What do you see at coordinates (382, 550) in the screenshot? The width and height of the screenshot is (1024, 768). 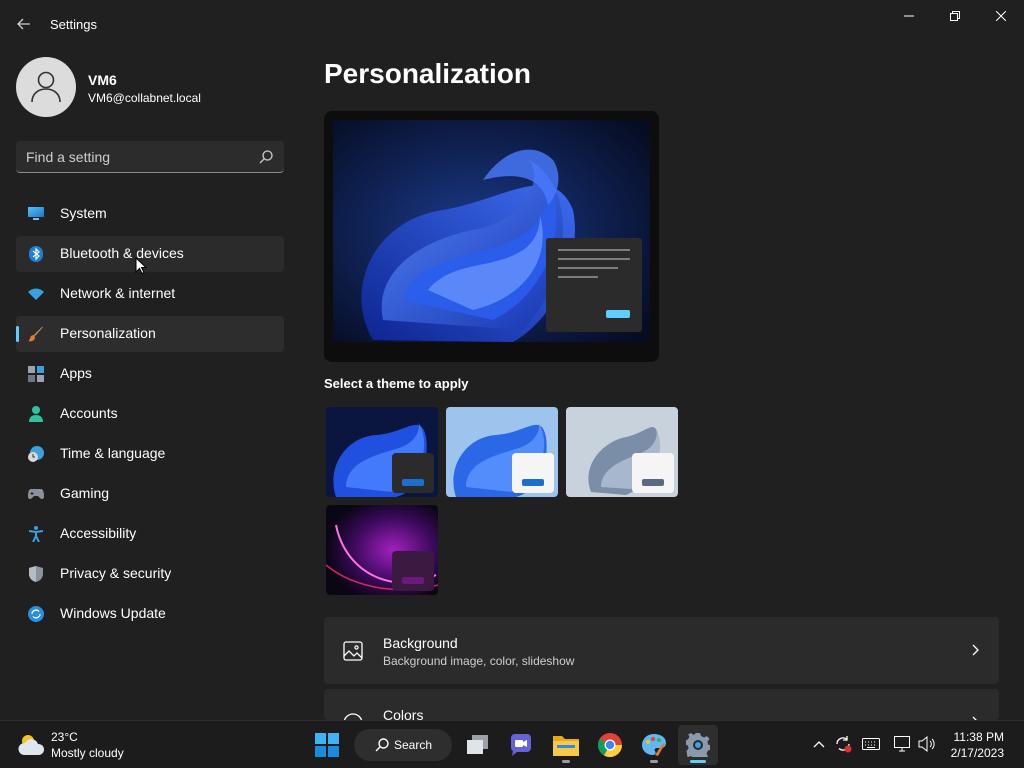 I see `theme-captured-motion` at bounding box center [382, 550].